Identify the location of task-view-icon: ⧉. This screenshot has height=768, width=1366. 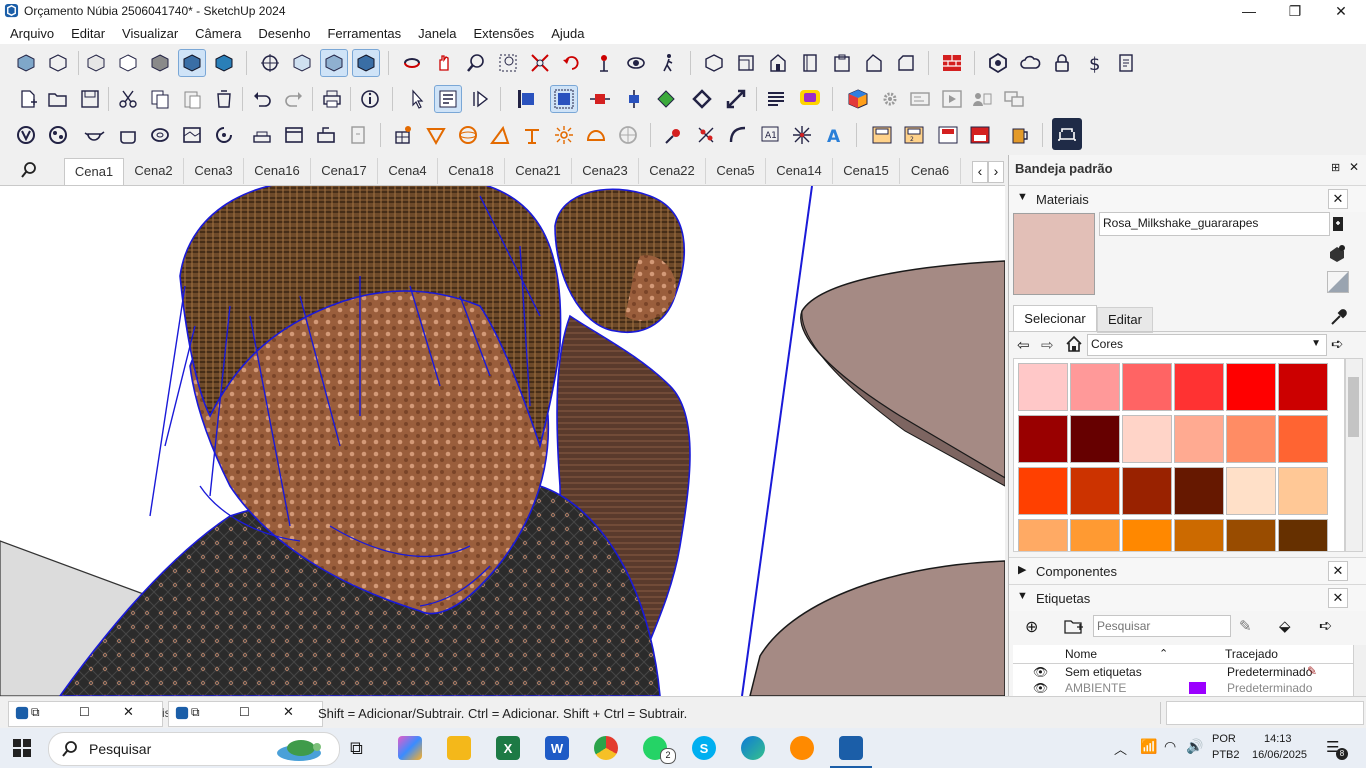
(356, 748).